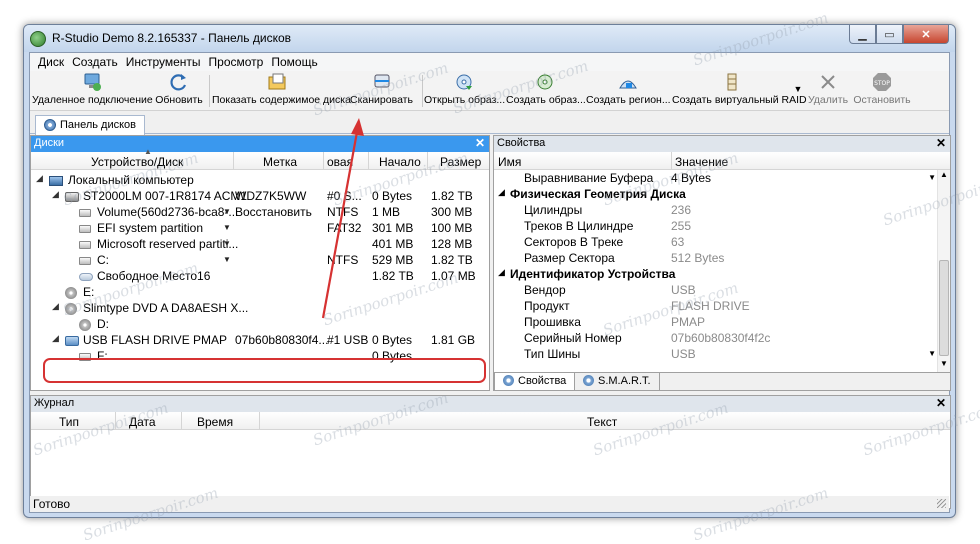 The width and height of the screenshot is (980, 544). I want to click on property-name: Серийный Номер, so click(573, 338).